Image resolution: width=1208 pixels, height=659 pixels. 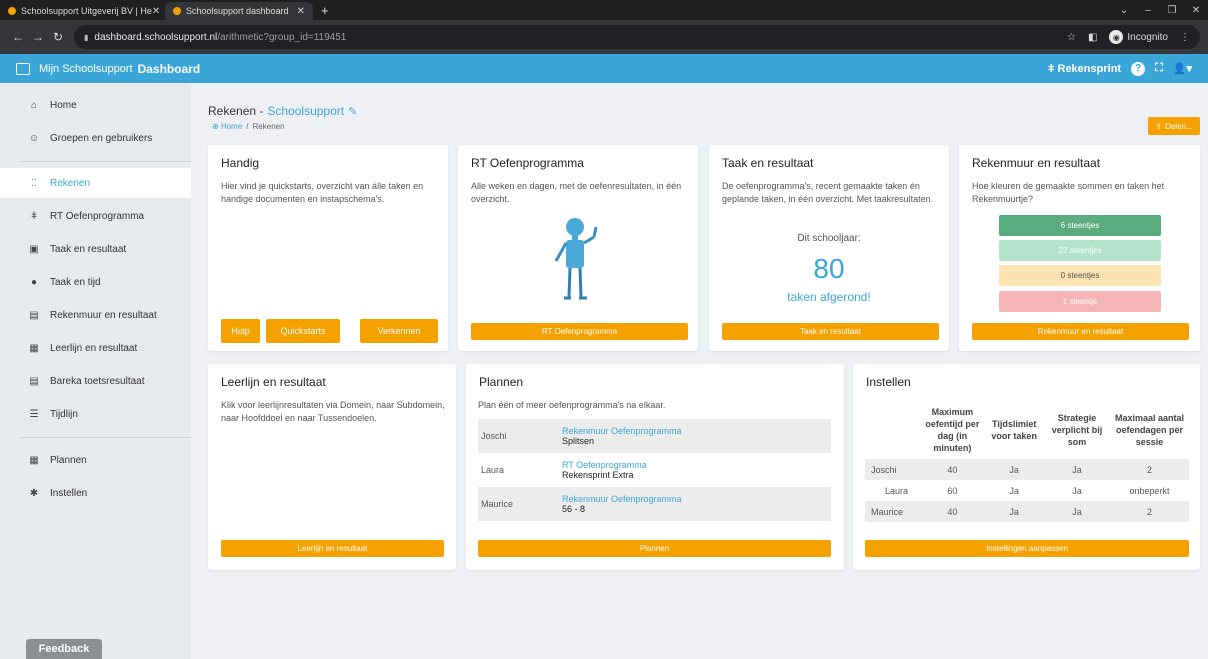 I want to click on sidebar-item-label: Tijdlijn, so click(x=64, y=414).